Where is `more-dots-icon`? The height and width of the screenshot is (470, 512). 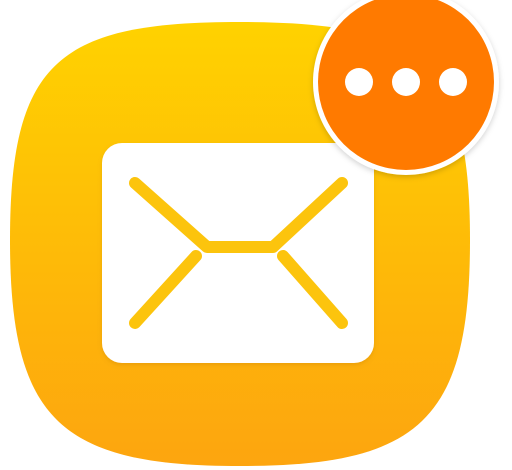 more-dots-icon is located at coordinates (406, 82).